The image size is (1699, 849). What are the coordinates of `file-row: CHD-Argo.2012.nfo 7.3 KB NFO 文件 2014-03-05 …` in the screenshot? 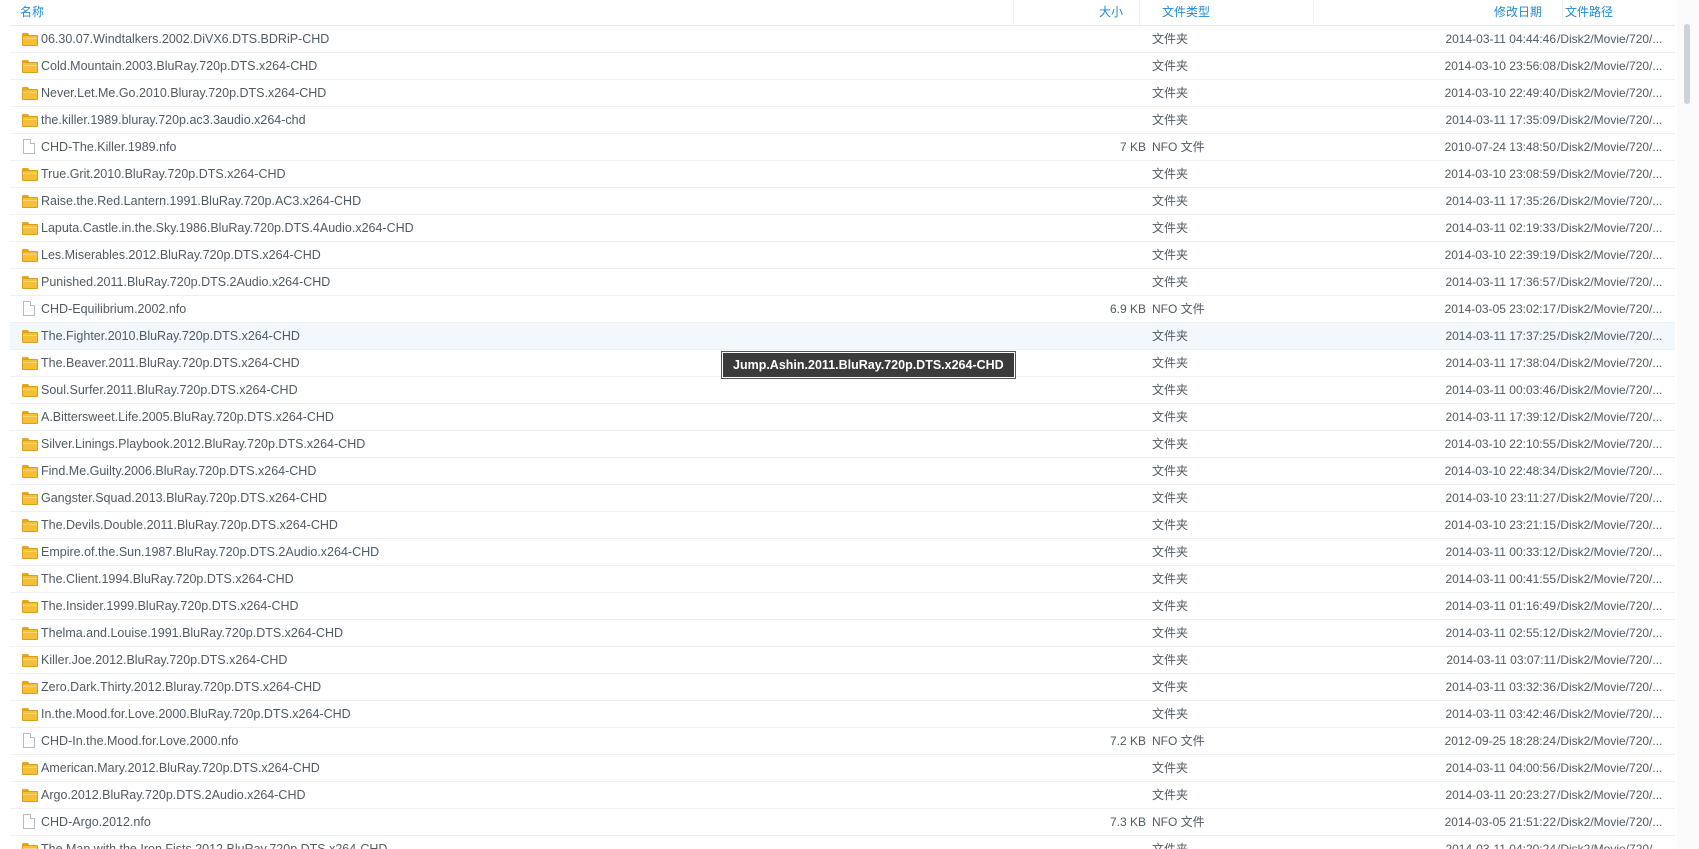 It's located at (842, 822).